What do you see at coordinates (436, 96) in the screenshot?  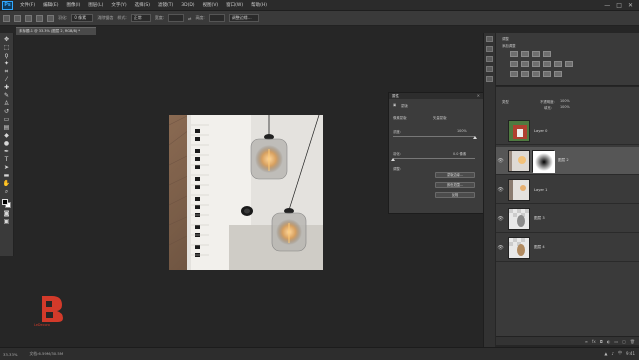 I see `dialog-header: 属性 ✕` at bounding box center [436, 96].